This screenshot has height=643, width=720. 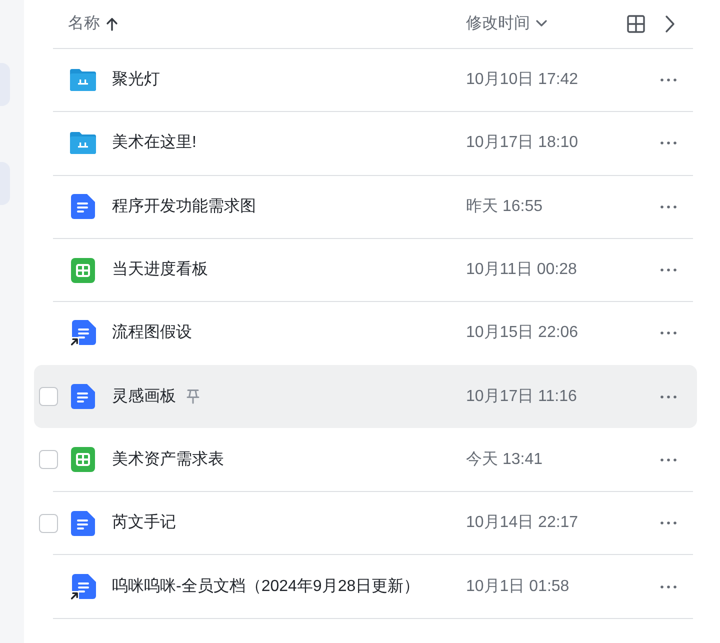 What do you see at coordinates (522, 79) in the screenshot?
I see `modified-time: 10月10日 17:42` at bounding box center [522, 79].